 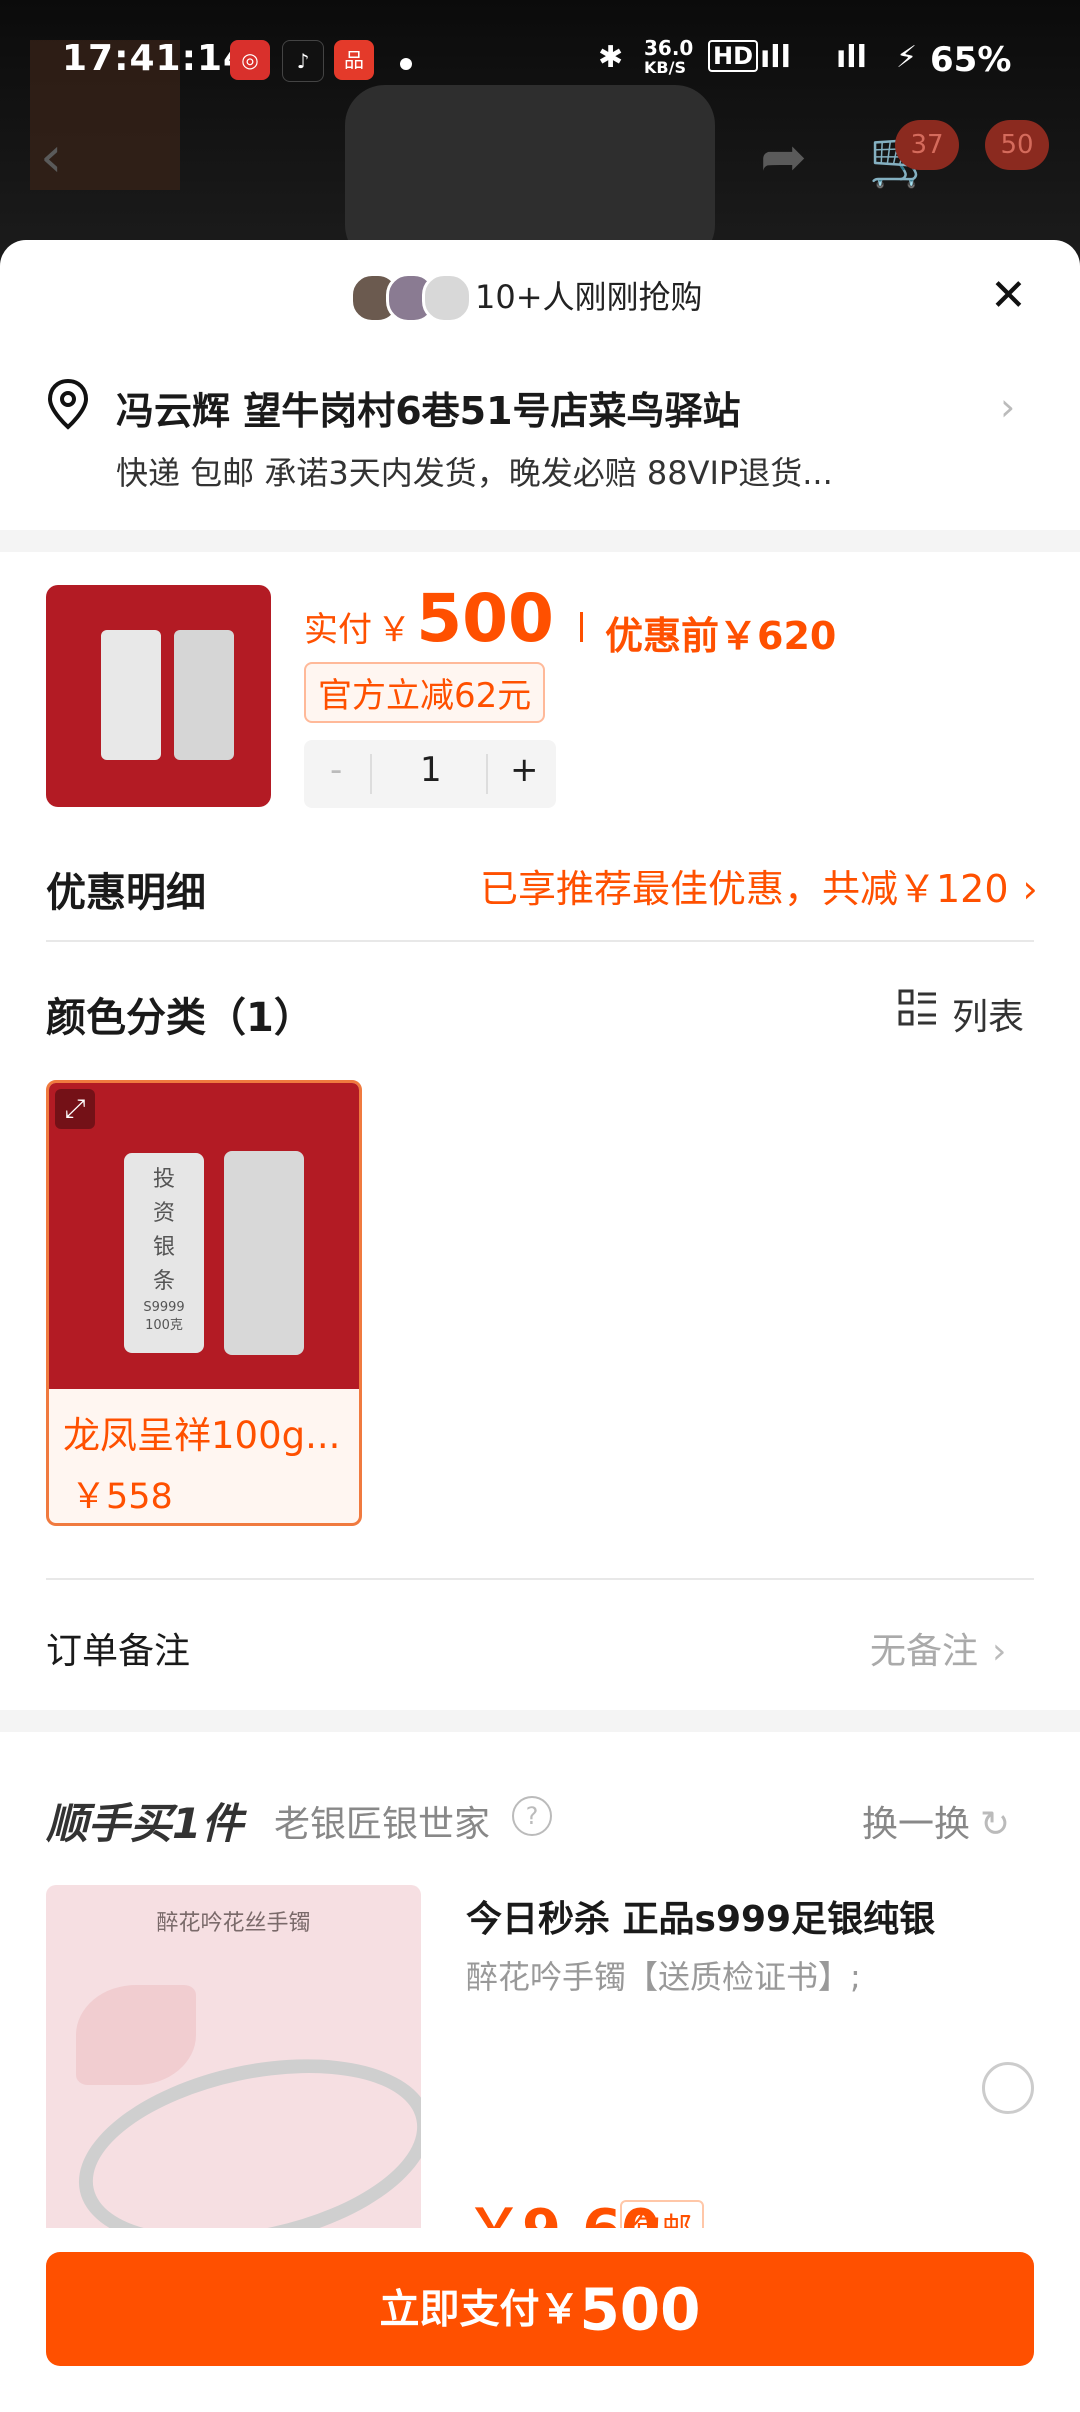 I want to click on share-icon: ➦, so click(x=783, y=157).